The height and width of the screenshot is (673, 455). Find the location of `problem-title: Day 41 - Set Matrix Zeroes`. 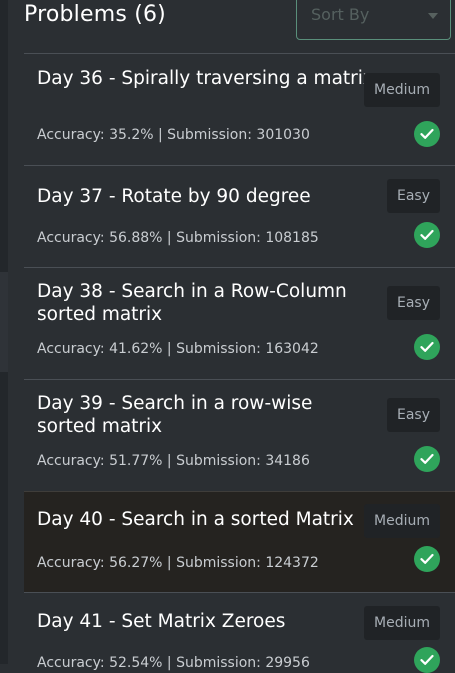

problem-title: Day 41 - Set Matrix Zeroes is located at coordinates (207, 621).